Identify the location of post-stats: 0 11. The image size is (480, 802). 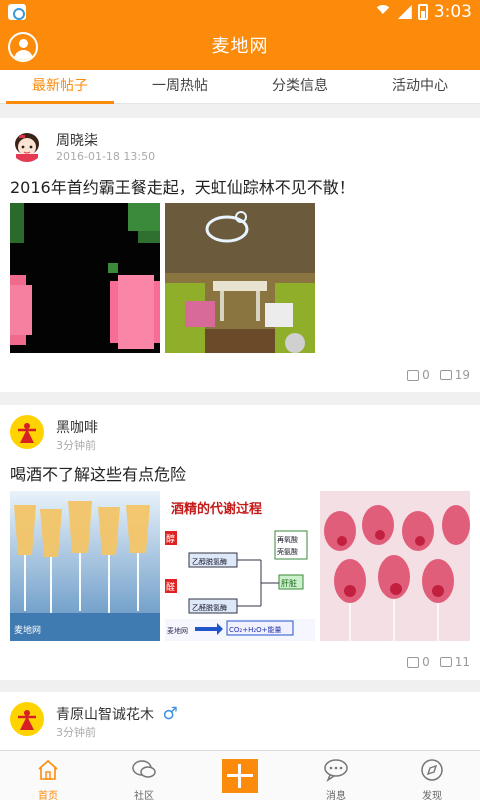
(438, 662).